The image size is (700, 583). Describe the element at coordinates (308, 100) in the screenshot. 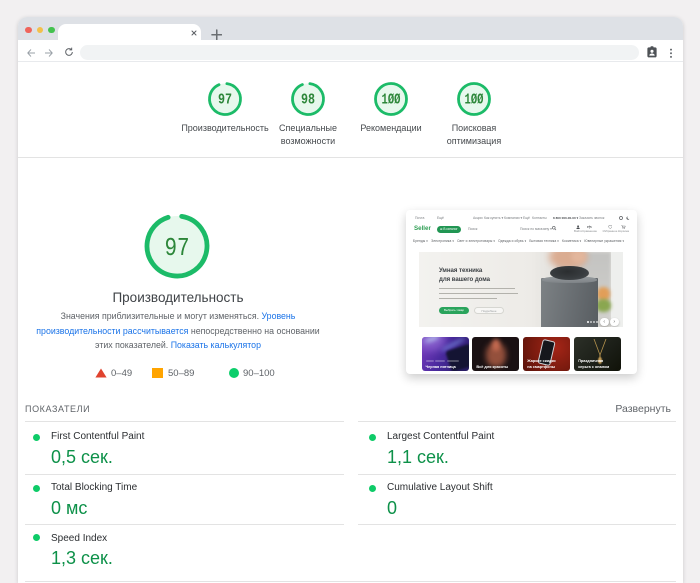

I see `svg-text: 98` at that location.